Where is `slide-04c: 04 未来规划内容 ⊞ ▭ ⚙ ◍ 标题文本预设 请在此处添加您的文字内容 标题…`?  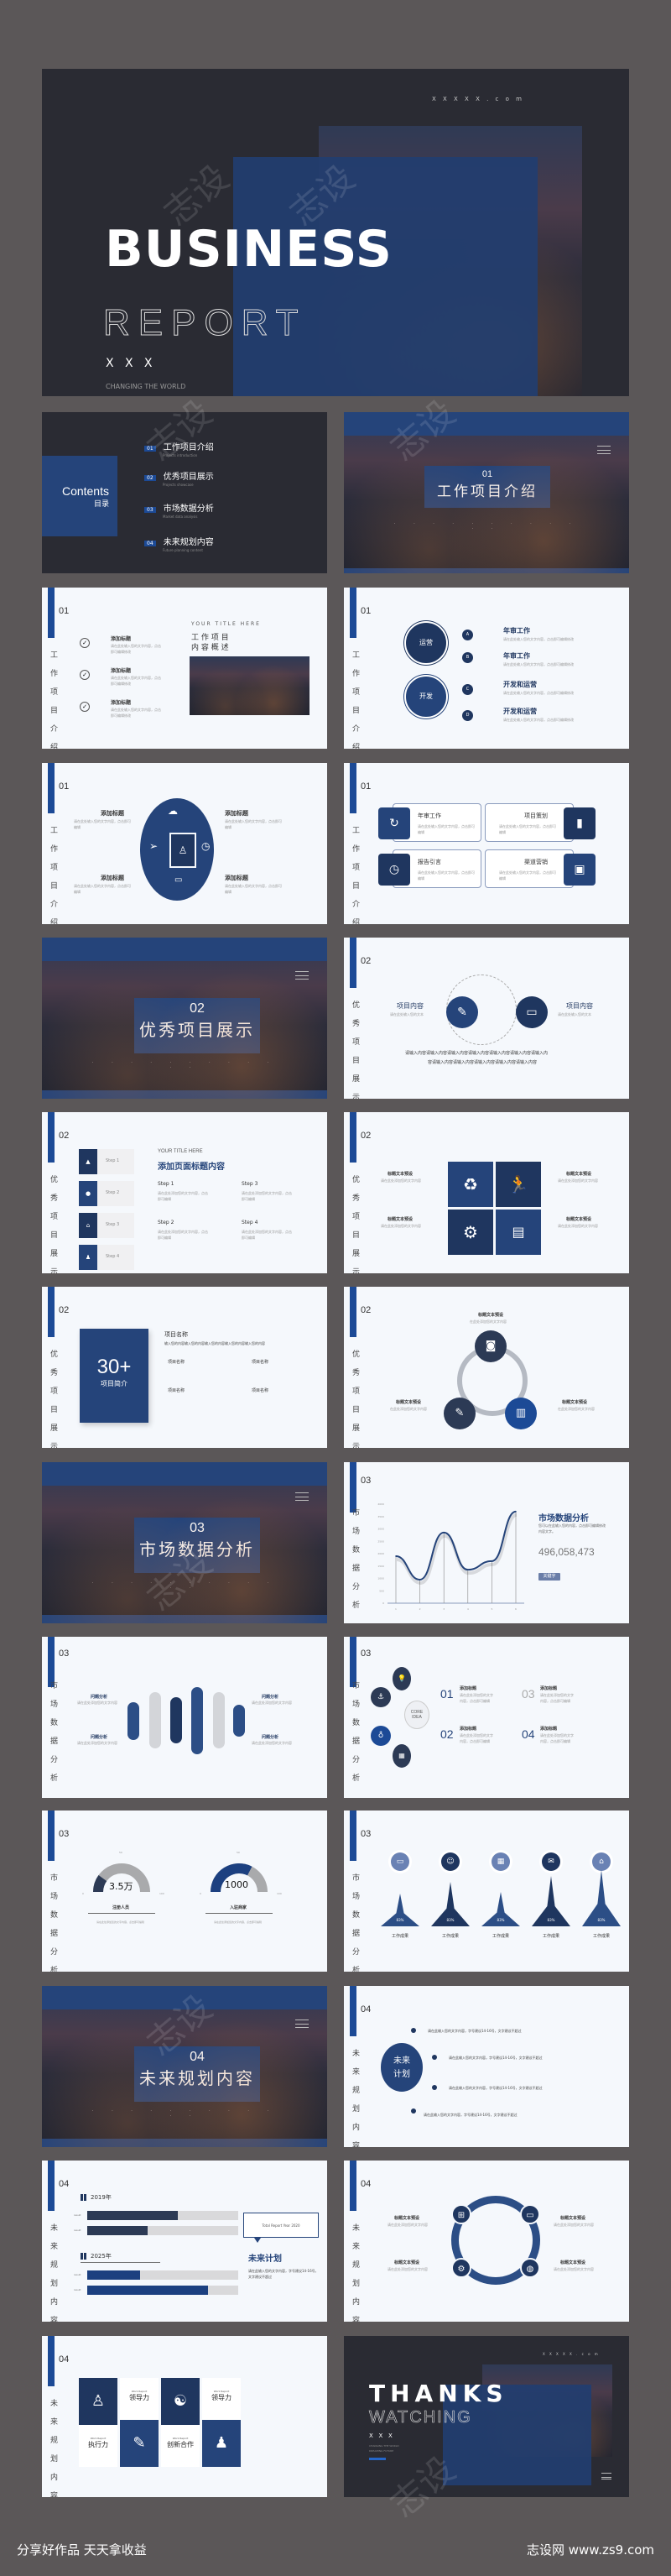
slide-04c: 04 未来规划内容 ⊞ ▭ ⚙ ◍ 标题文本预设 请在此处添加您的文字内容 标题… is located at coordinates (486, 2241).